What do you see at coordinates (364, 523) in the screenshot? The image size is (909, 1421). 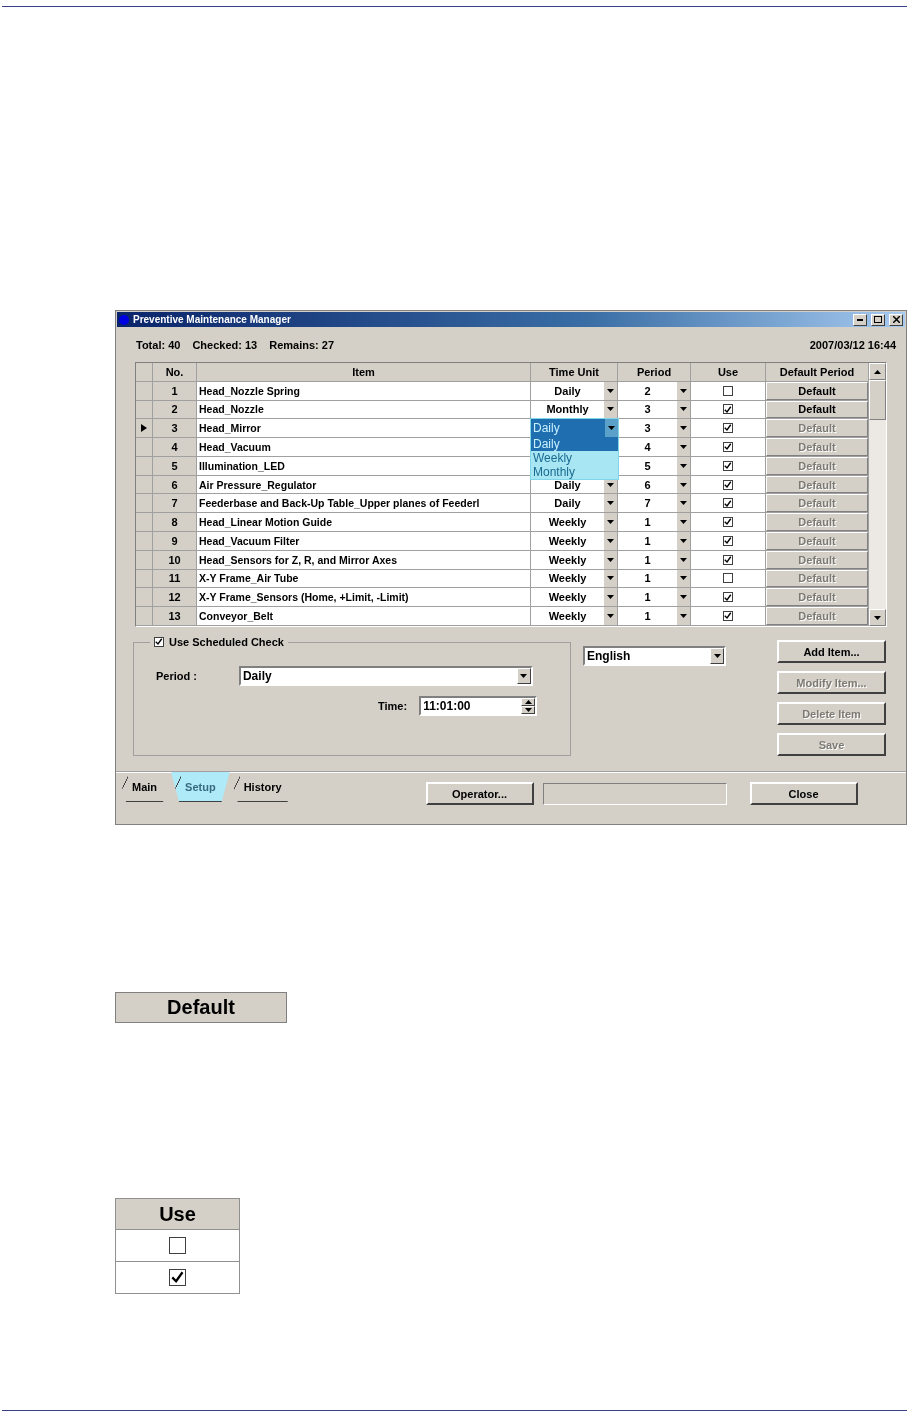 I see `table-cell: Head_Linear Motion Guide` at bounding box center [364, 523].